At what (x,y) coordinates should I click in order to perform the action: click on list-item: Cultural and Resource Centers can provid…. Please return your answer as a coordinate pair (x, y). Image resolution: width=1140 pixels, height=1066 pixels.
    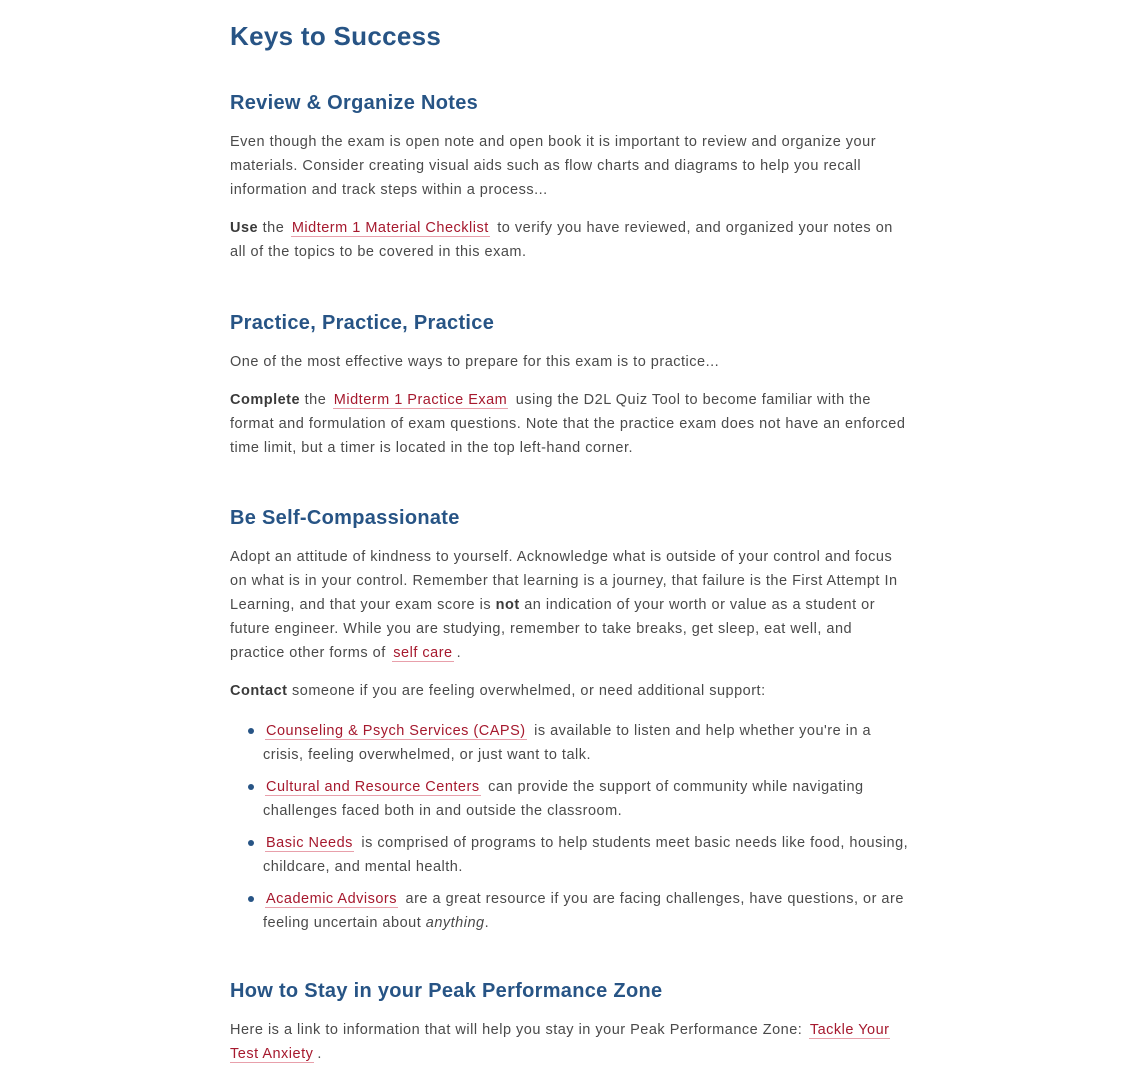
    Looking at the image, I should click on (579, 799).